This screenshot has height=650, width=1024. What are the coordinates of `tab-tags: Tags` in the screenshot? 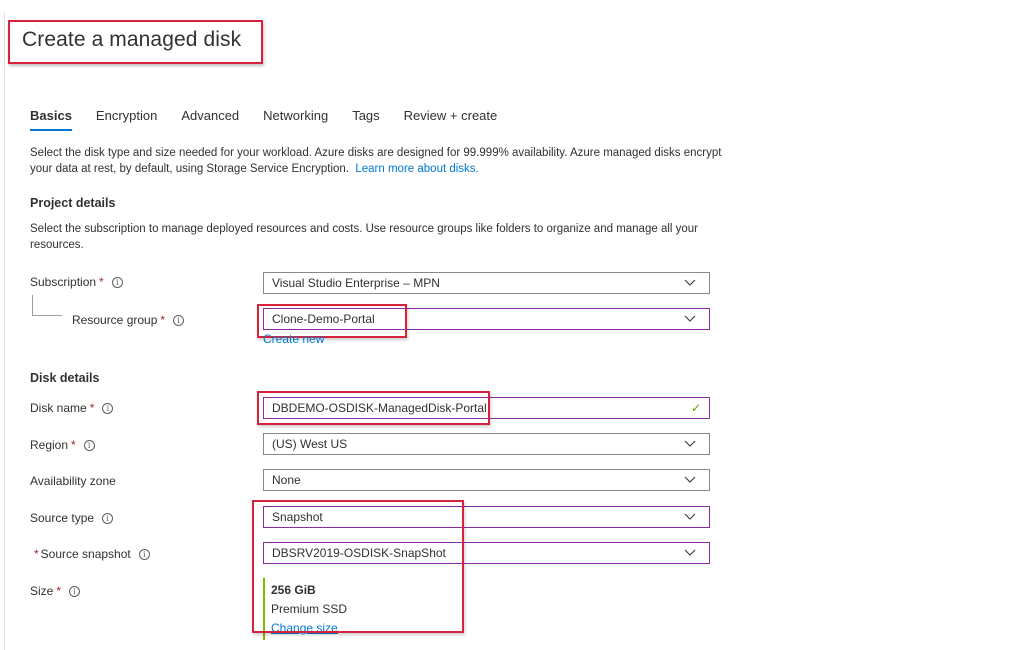 It's located at (365, 119).